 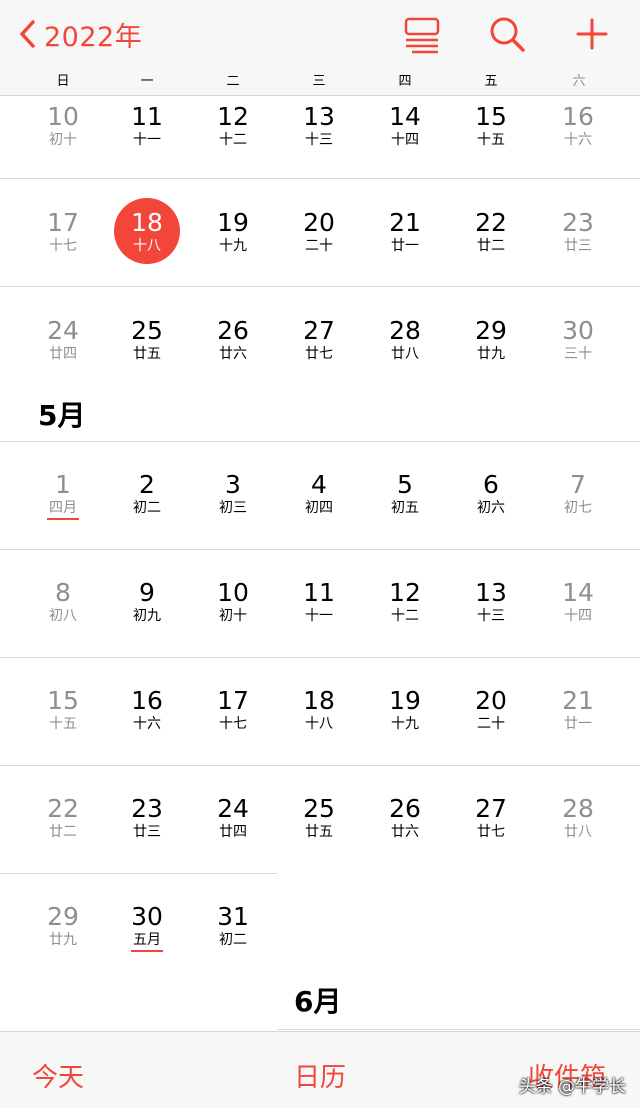 I want to click on add-event-button, so click(x=592, y=34).